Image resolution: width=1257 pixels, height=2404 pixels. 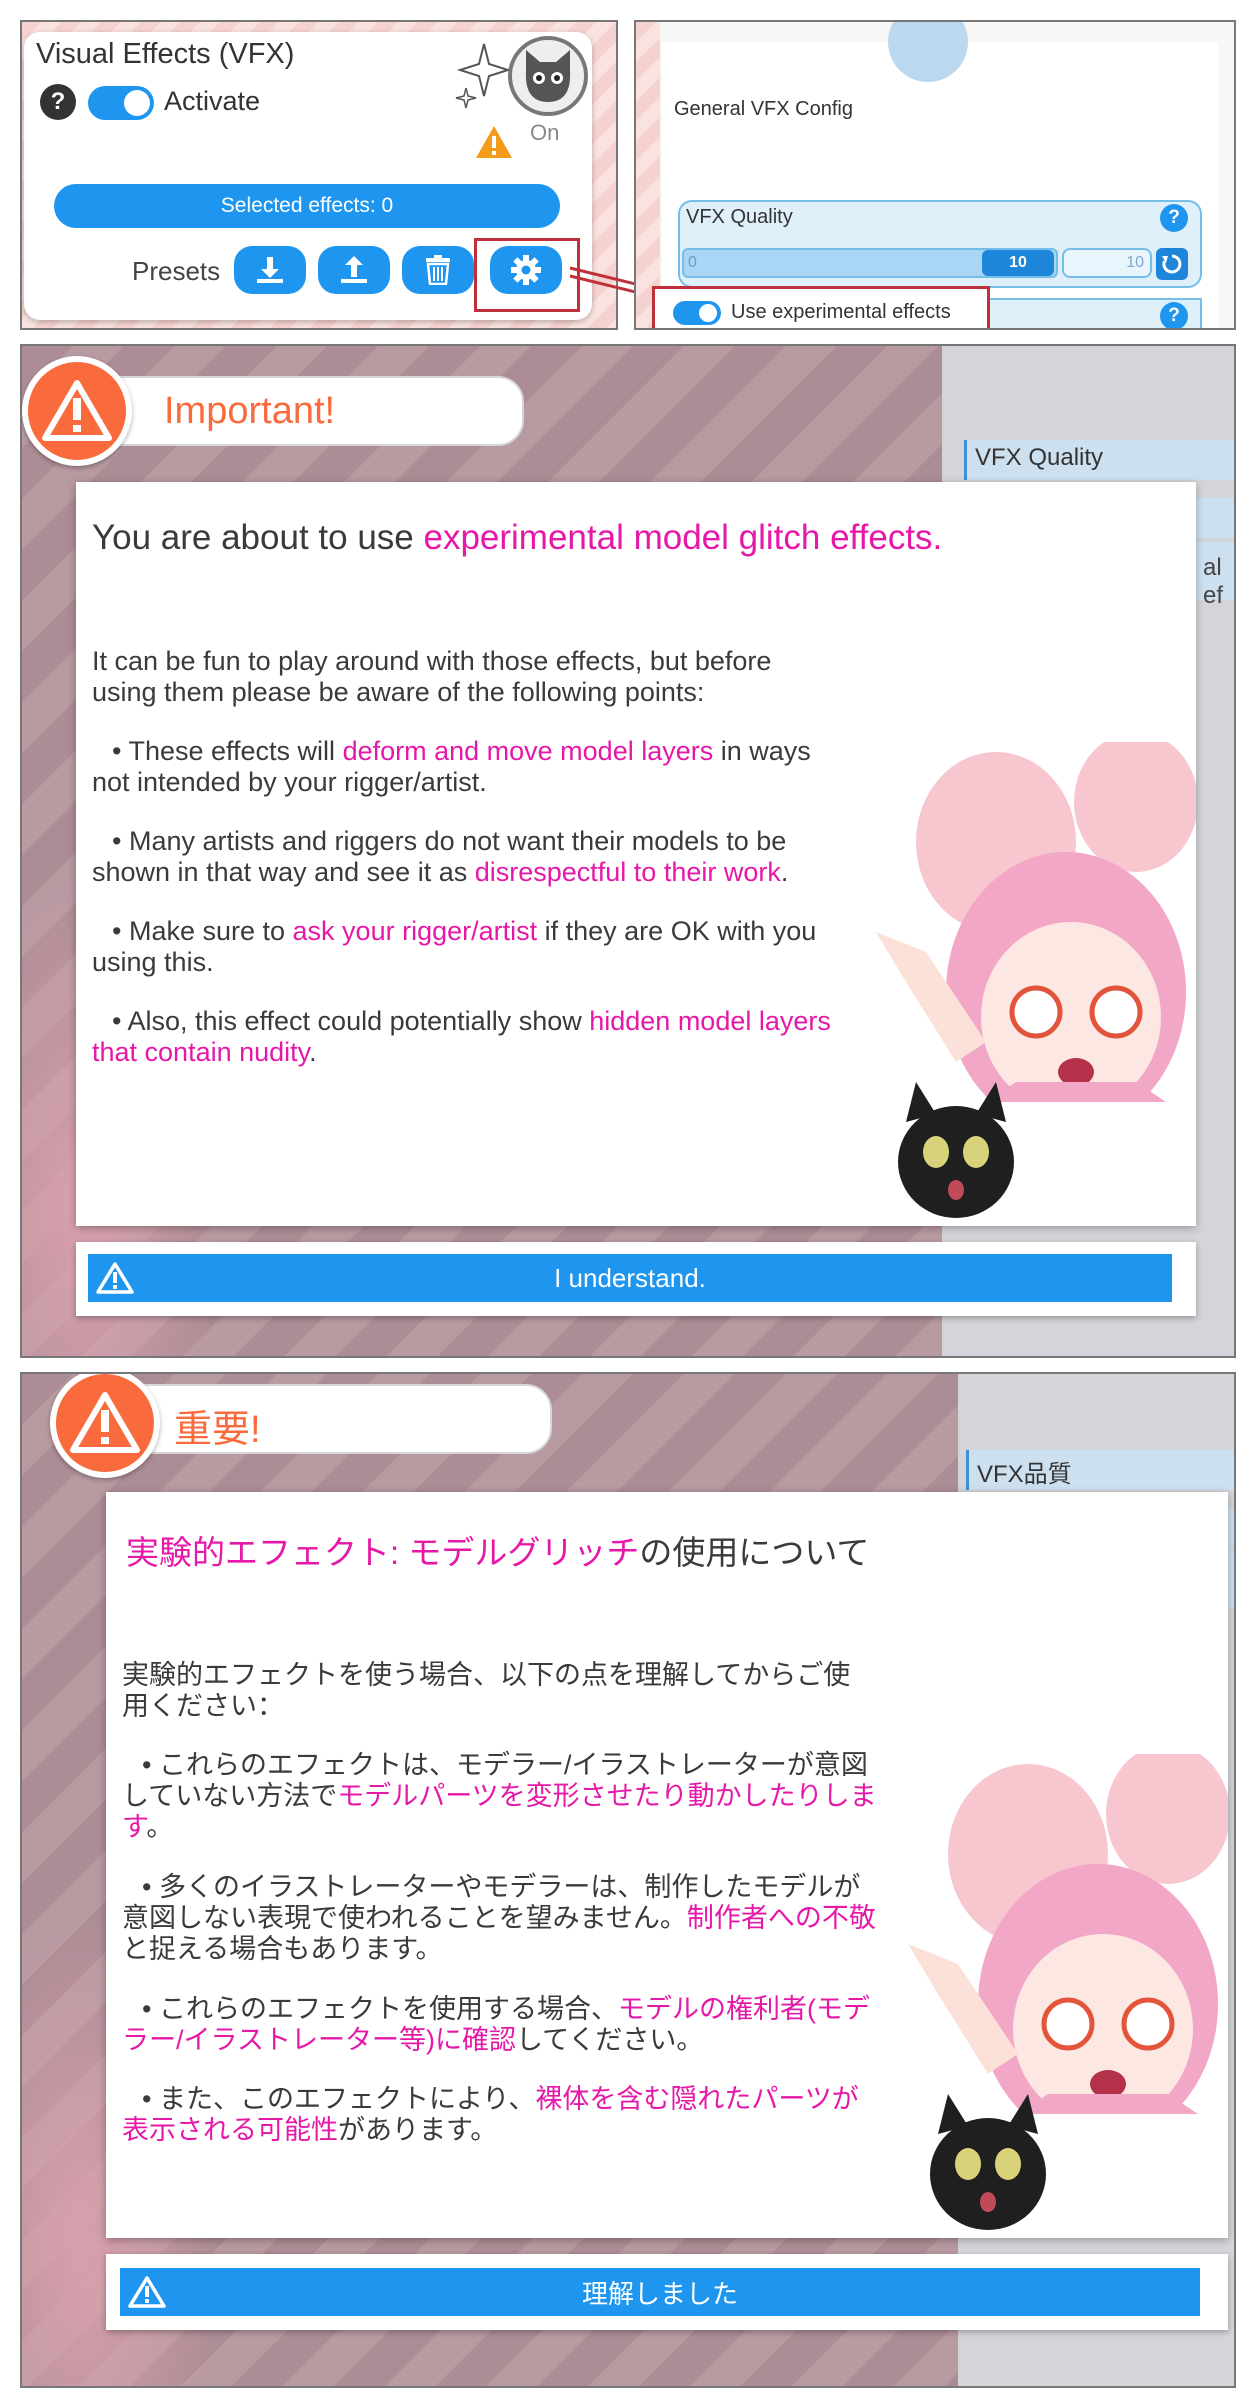 I want to click on experimental-help-button: ?, so click(x=1174, y=315).